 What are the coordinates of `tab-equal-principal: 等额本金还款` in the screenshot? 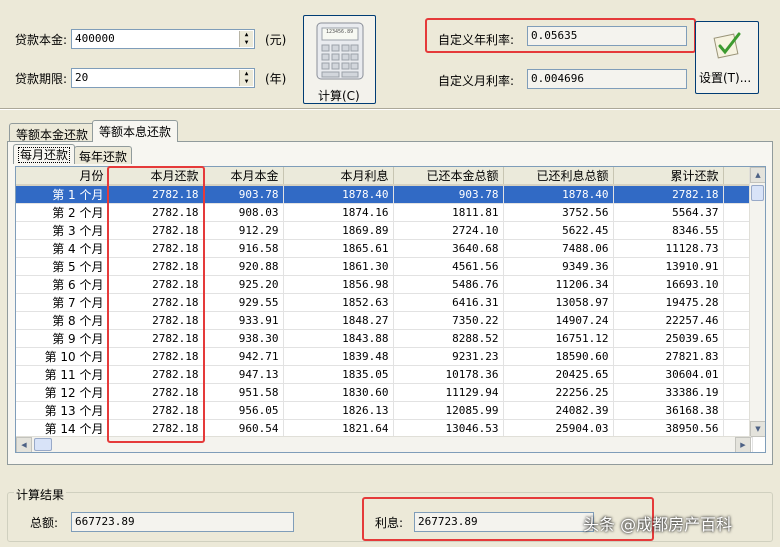 It's located at (52, 133).